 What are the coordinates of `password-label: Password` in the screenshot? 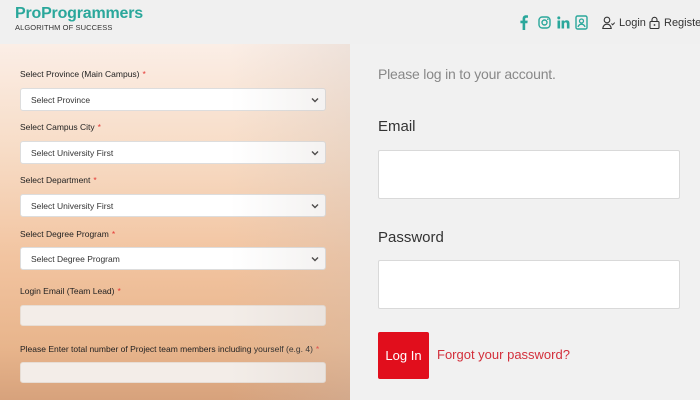 It's located at (411, 237).